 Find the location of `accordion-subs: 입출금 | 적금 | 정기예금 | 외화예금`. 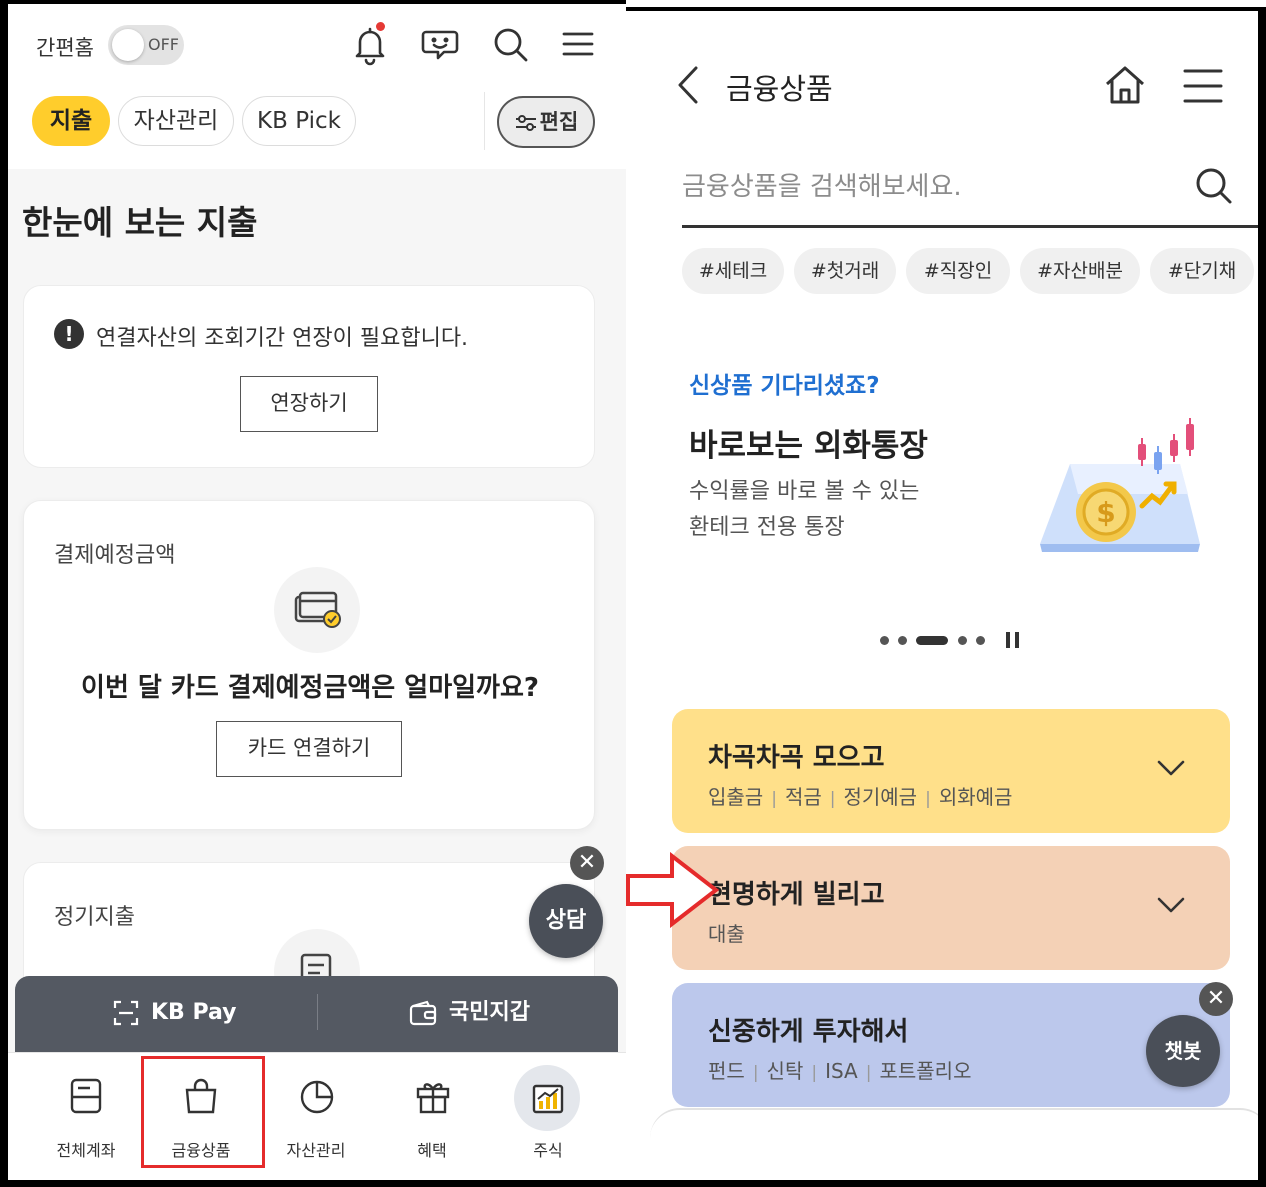

accordion-subs: 입출금 | 적금 | 정기예금 | 외화예금 is located at coordinates (860, 797).